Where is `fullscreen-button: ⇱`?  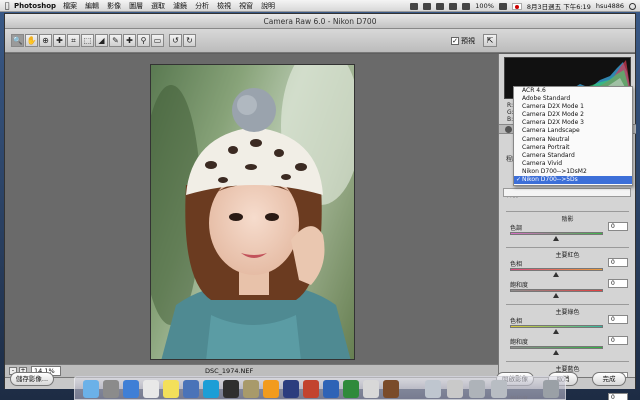
fullscreen-button: ⇱ is located at coordinates (490, 40).